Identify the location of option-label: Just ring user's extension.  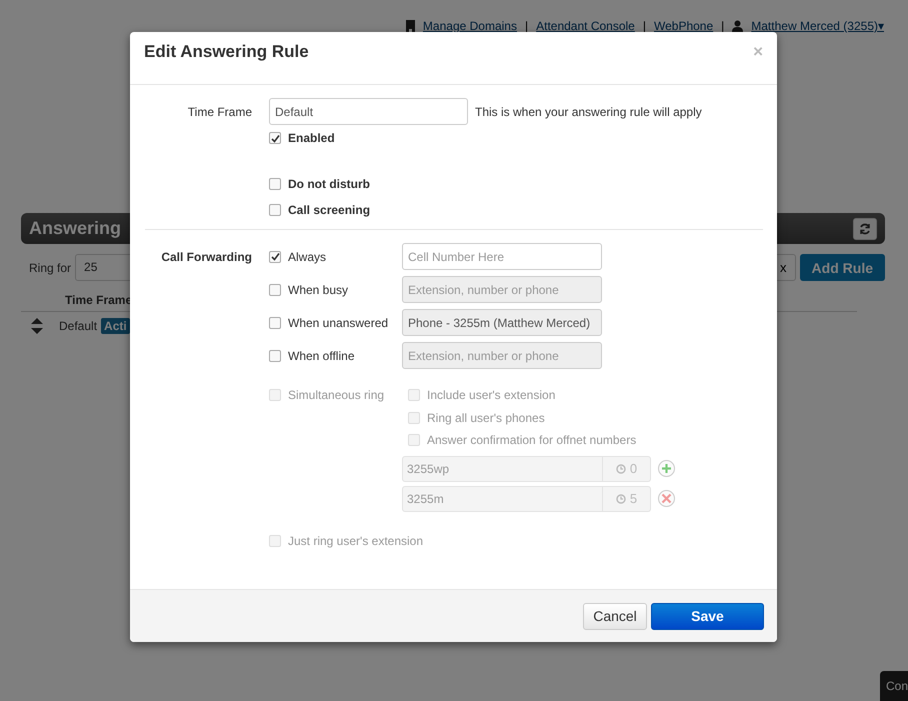
(356, 541).